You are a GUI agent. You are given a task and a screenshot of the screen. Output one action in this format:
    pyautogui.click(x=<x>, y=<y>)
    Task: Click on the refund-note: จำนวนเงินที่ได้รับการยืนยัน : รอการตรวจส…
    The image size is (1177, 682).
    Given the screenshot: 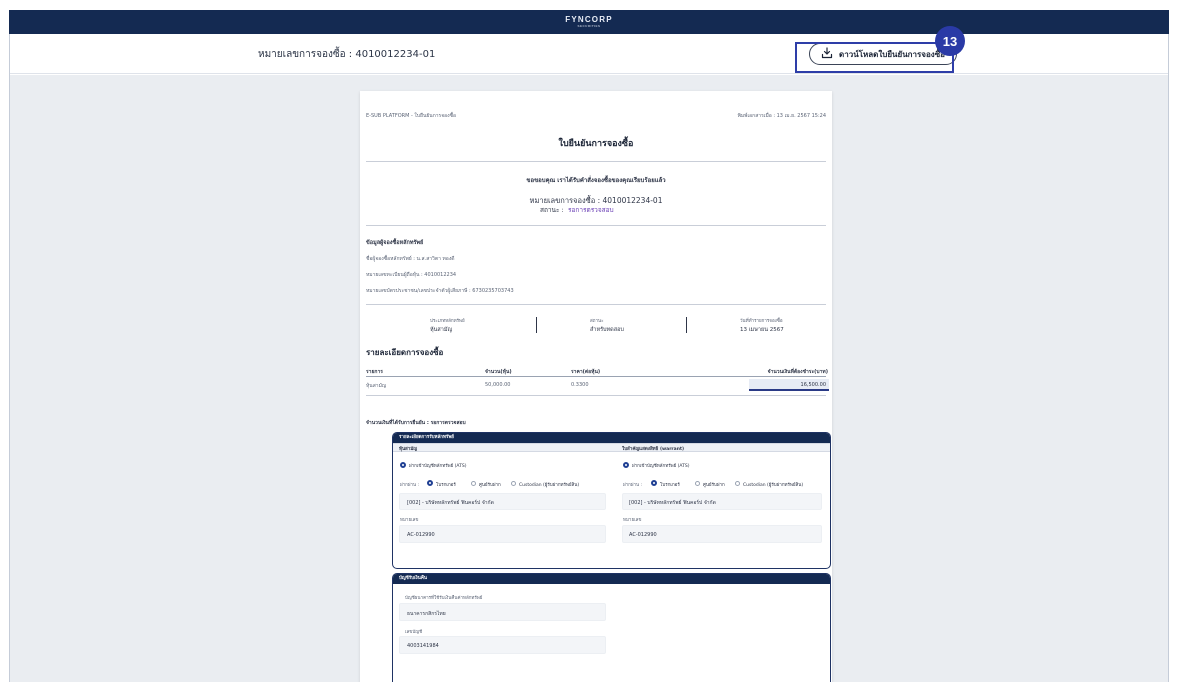 What is the action you would take?
    pyautogui.click(x=416, y=423)
    